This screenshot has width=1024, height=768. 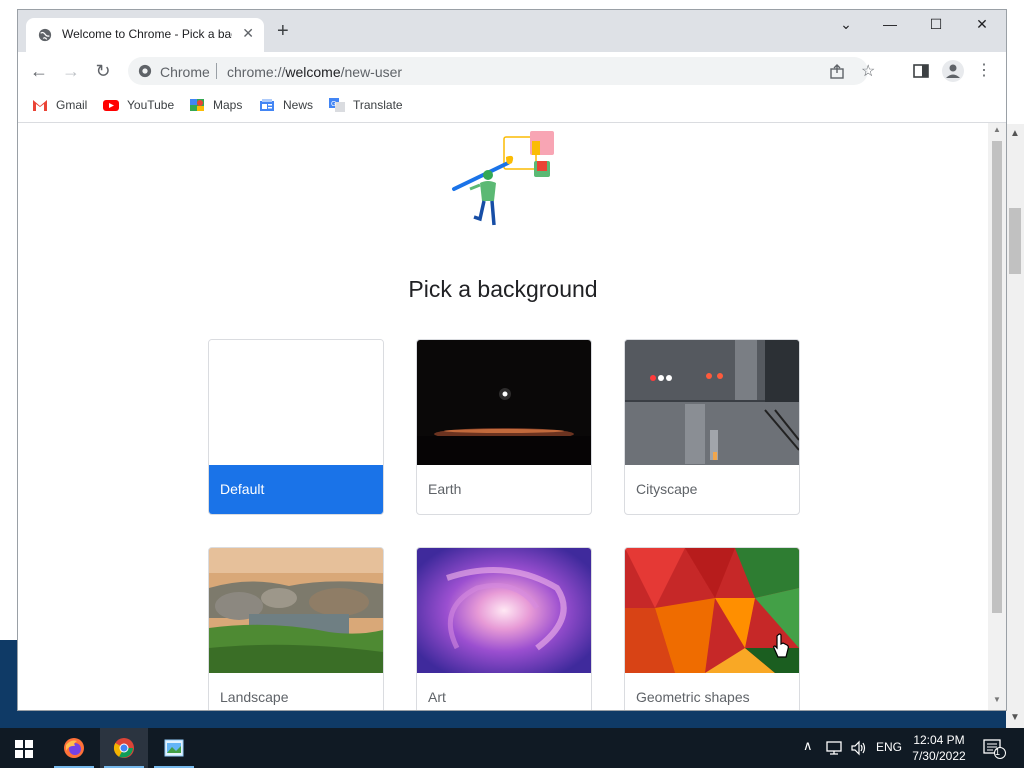 I want to click on clock: 12:04 PM 7/30/2022, so click(x=939, y=748).